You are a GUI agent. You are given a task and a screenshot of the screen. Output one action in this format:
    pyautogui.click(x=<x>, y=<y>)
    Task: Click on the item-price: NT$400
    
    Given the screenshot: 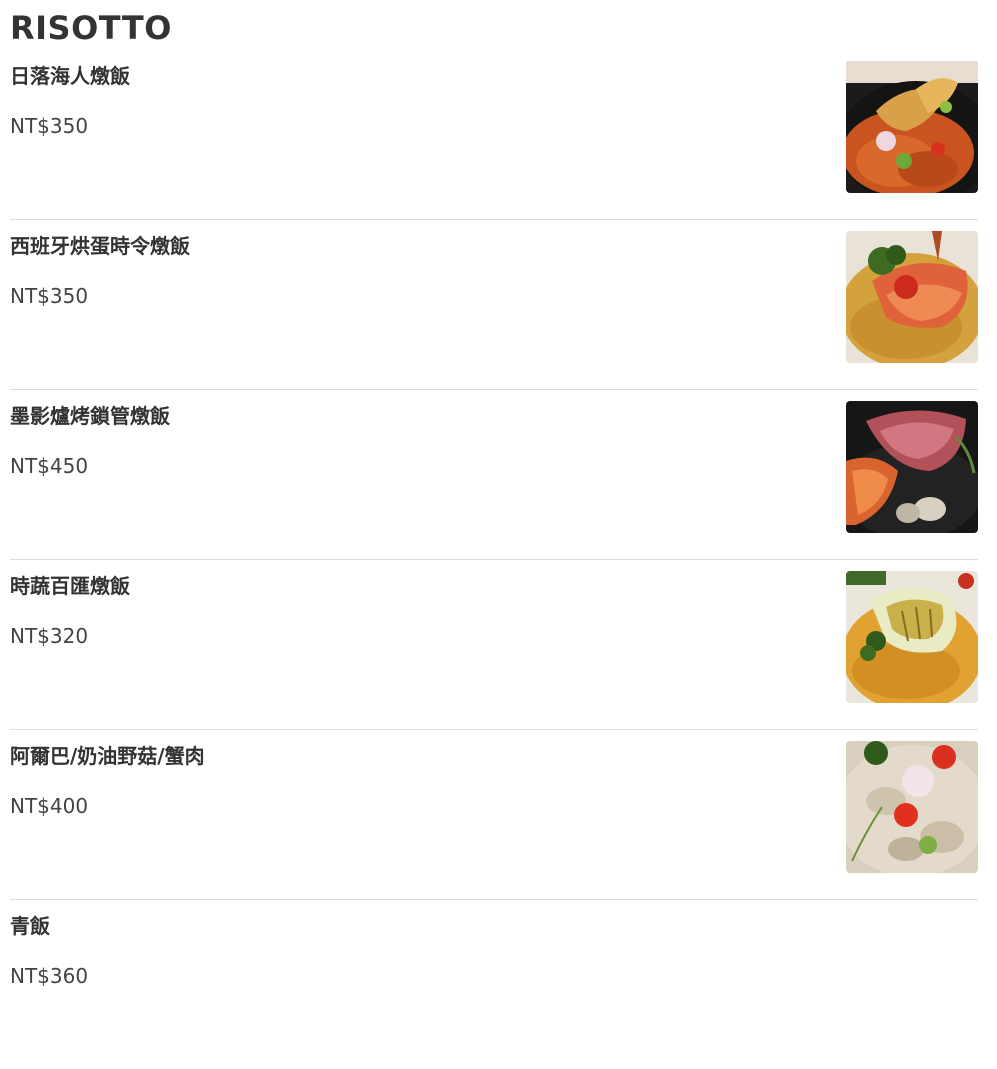 What is the action you would take?
    pyautogui.click(x=49, y=806)
    